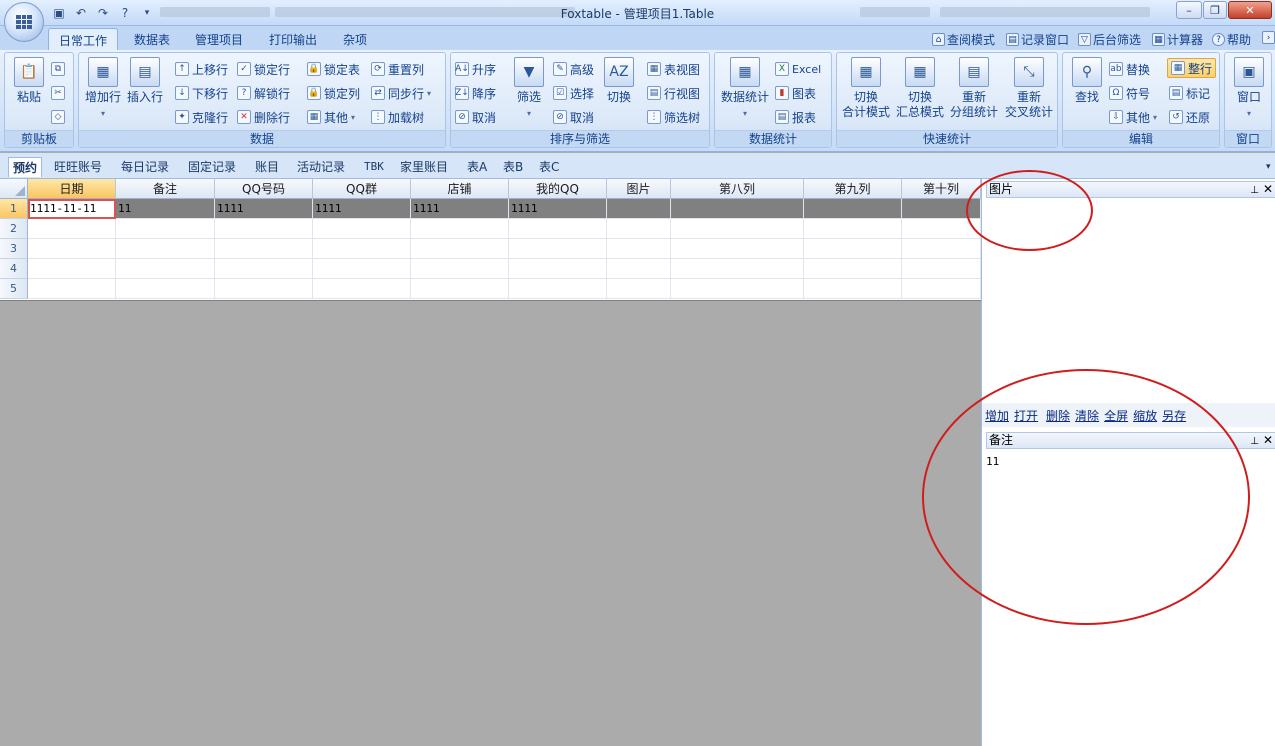 The height and width of the screenshot is (746, 1275). Describe the element at coordinates (529, 89) in the screenshot. I see `filter-button: ▼ 筛选 ▾` at that location.